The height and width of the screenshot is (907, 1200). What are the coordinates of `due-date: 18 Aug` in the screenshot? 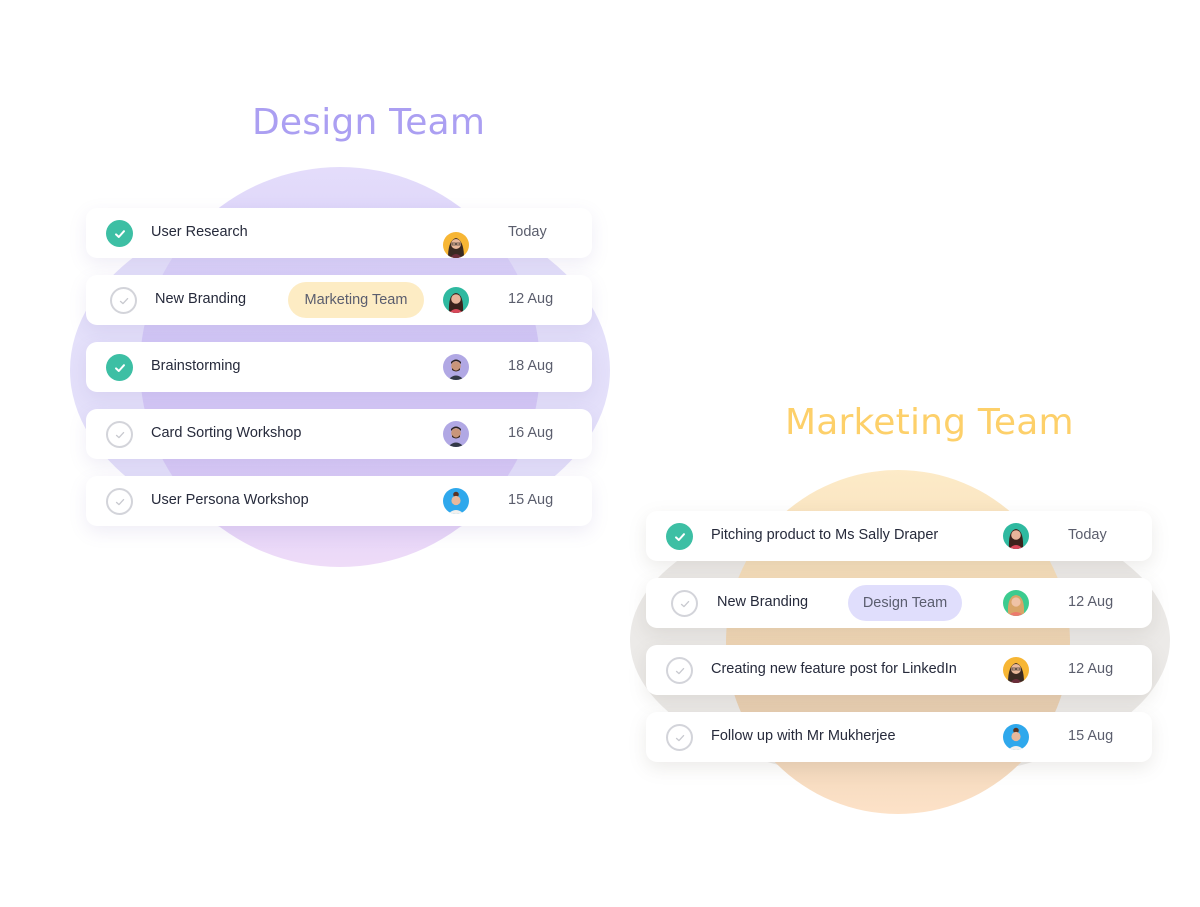 It's located at (531, 366).